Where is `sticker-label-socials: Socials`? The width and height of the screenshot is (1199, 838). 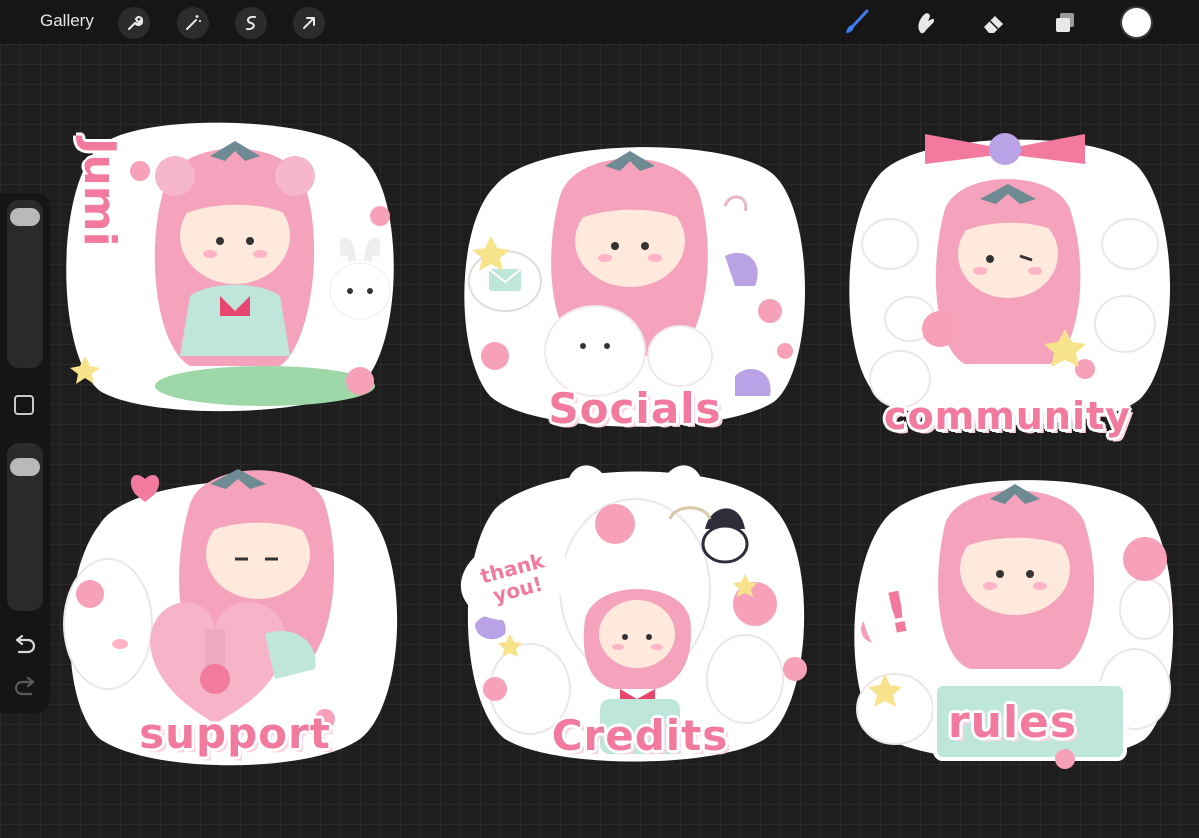 sticker-label-socials: Socials is located at coordinates (635, 408).